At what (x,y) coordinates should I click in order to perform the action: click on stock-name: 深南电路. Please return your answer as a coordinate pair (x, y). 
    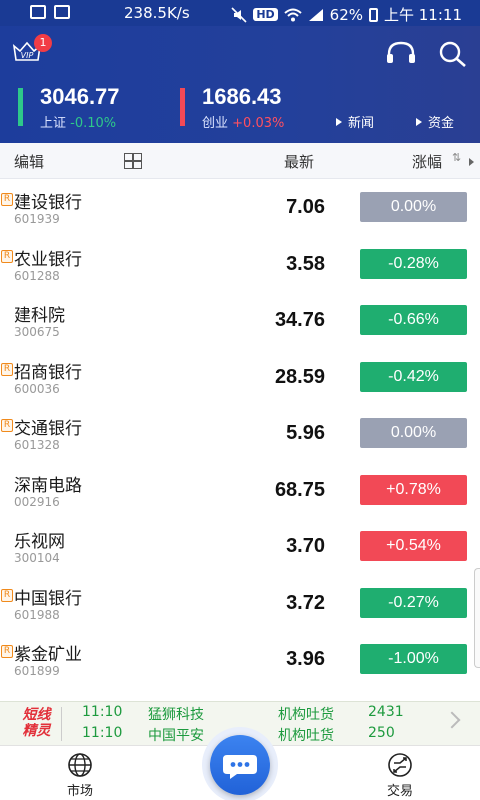
    Looking at the image, I should click on (48, 485).